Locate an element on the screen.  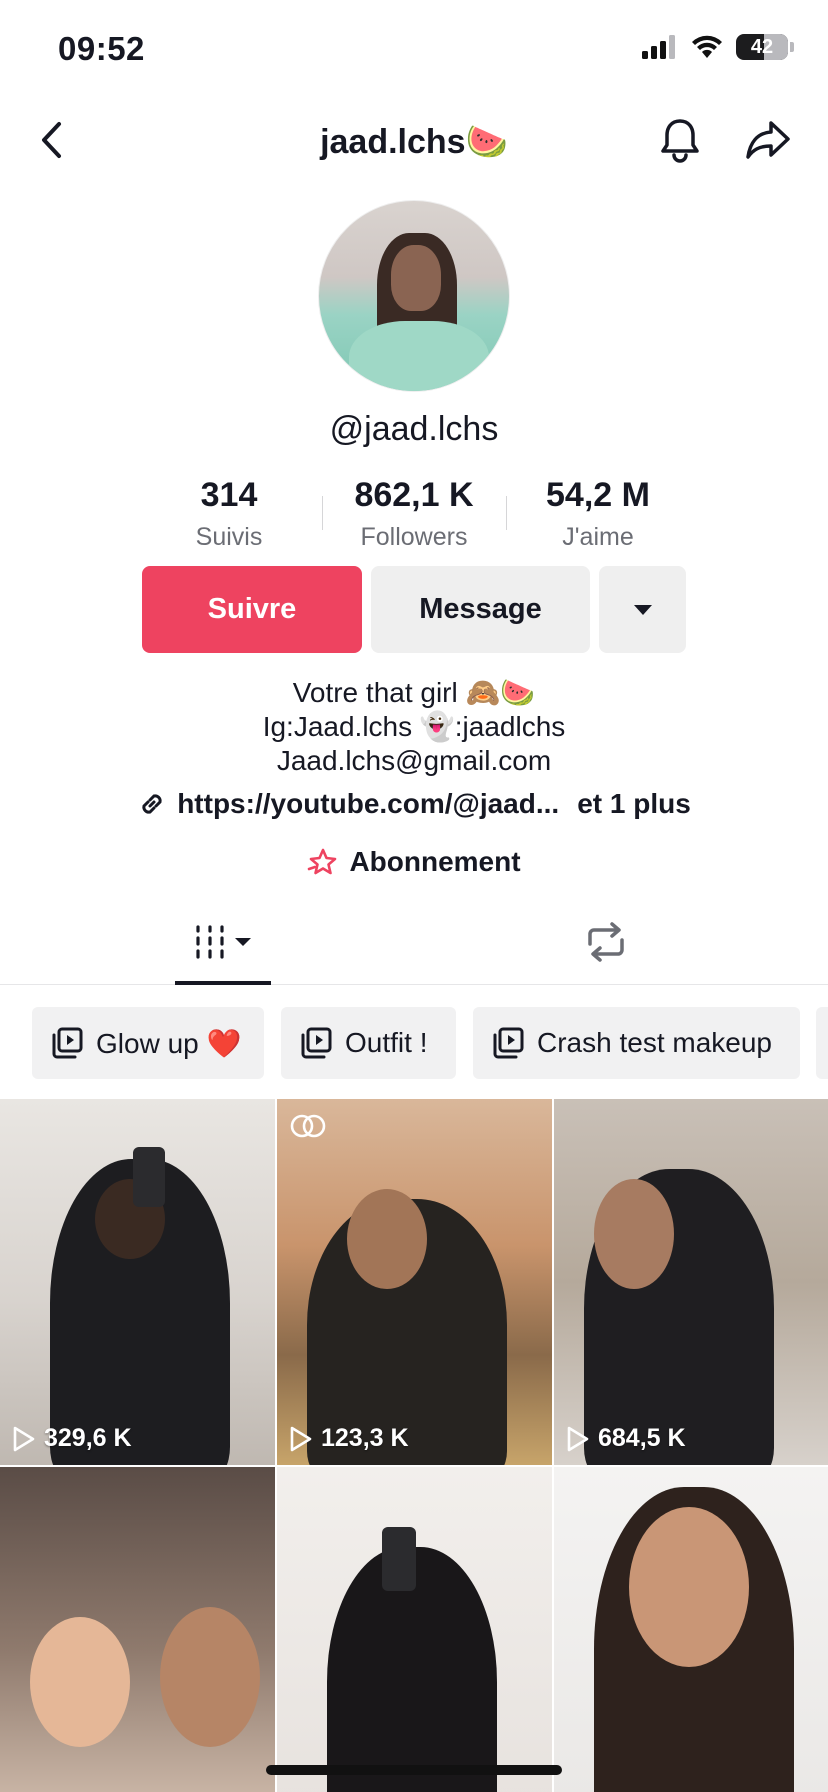
wifi-icon is located at coordinates (707, 46).